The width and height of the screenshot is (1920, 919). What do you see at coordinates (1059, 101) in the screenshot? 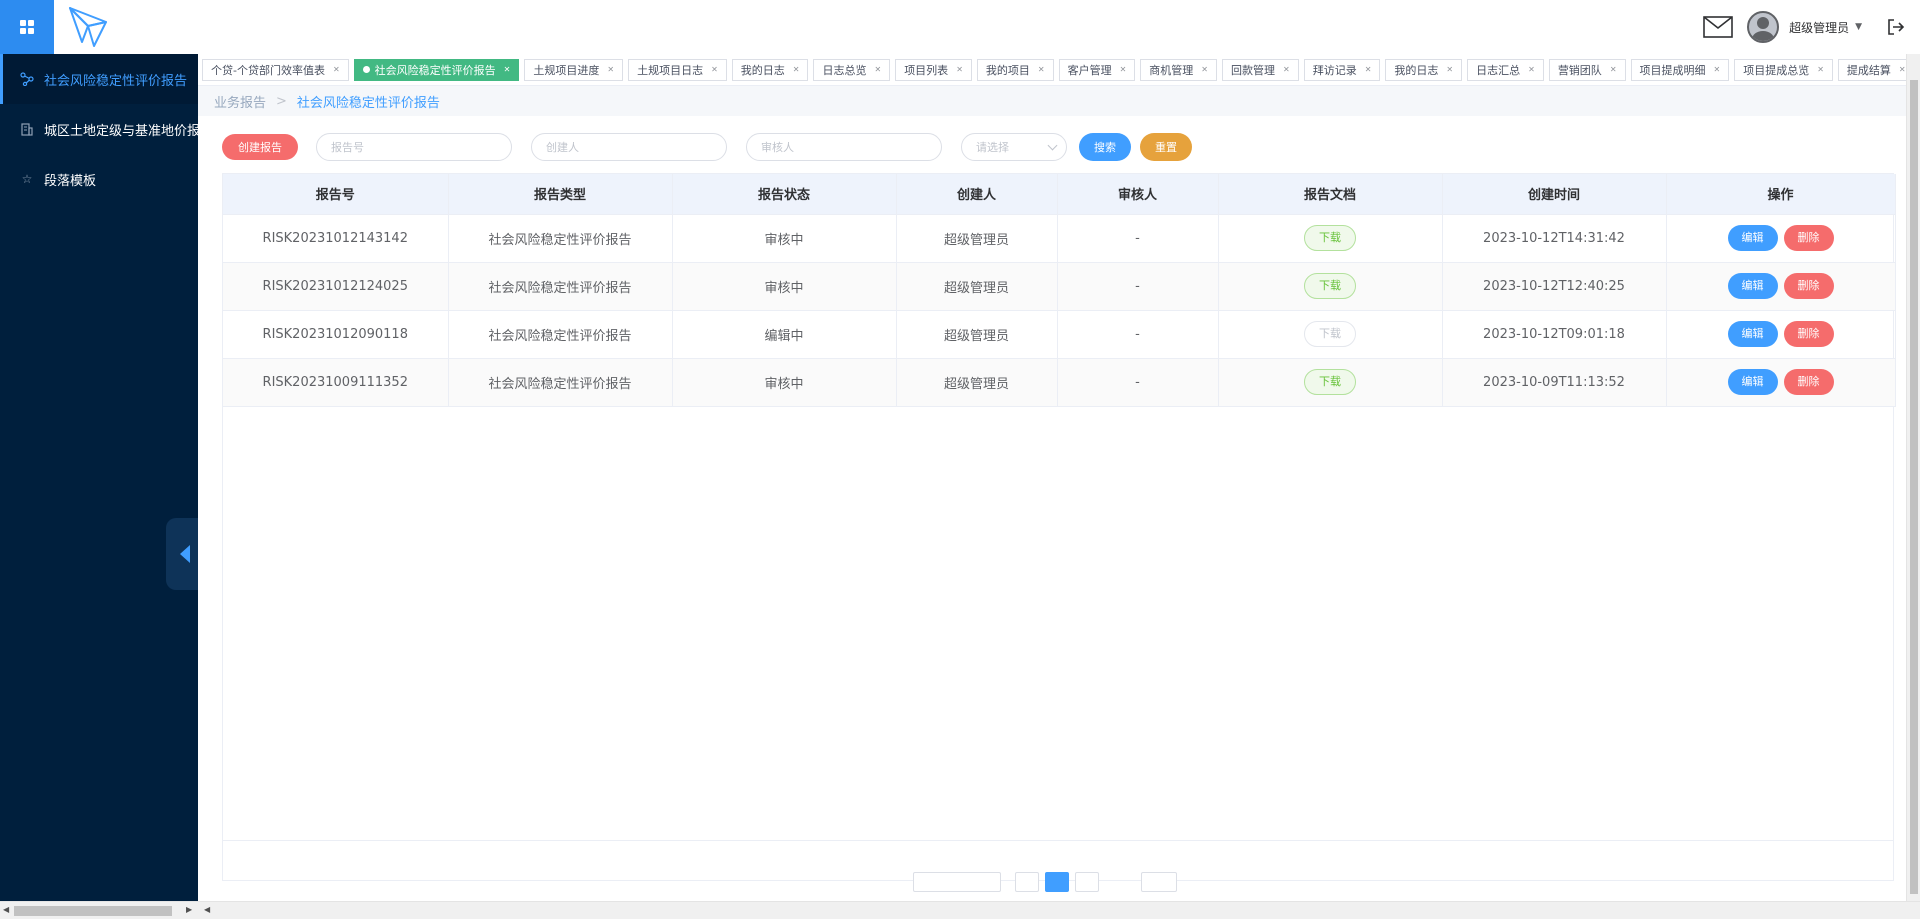
I see `breadcrumb: 业务报告 > 社会风险稳定性评价报告` at bounding box center [1059, 101].